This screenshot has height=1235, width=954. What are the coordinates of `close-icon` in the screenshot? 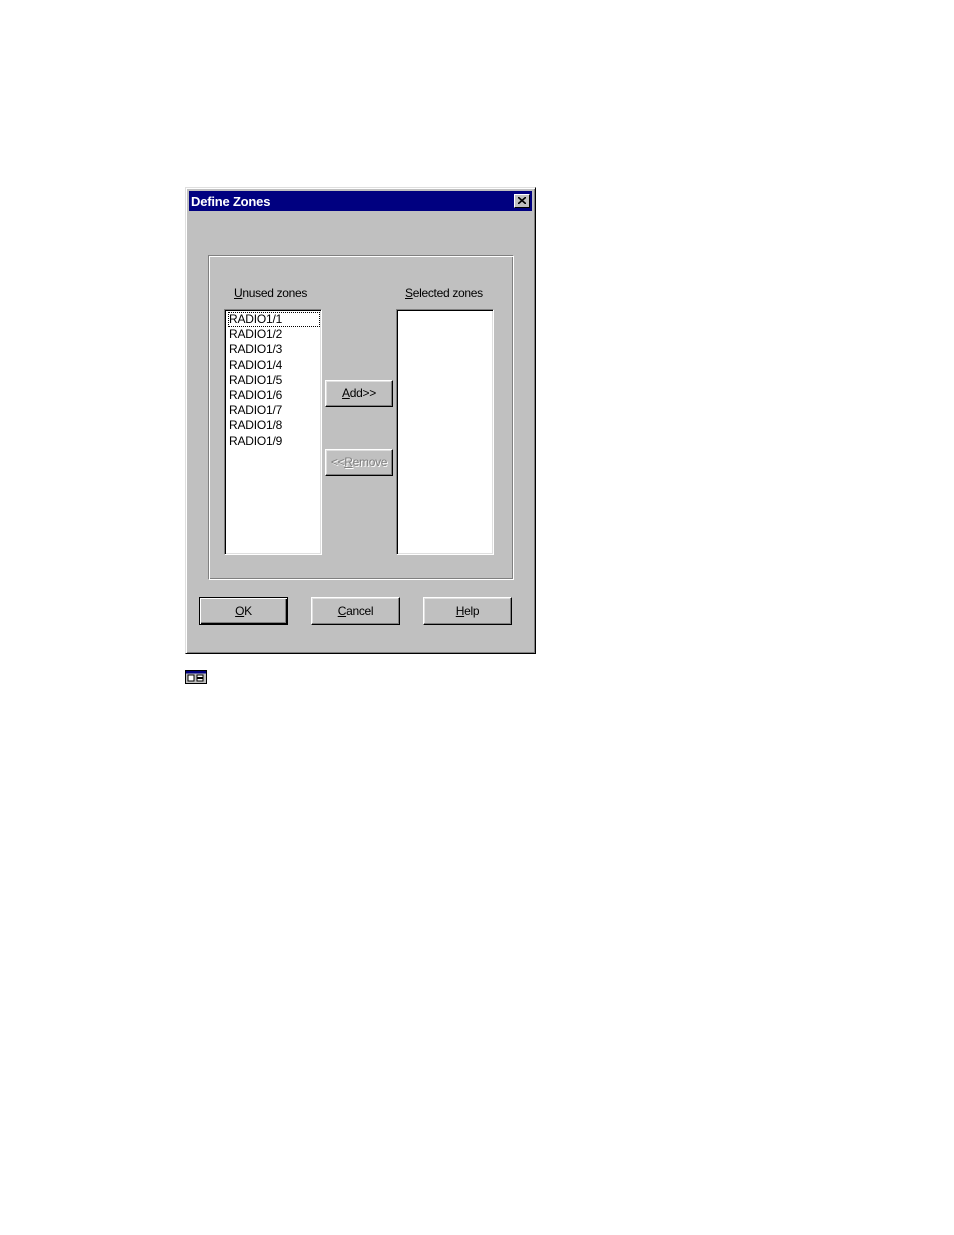 It's located at (522, 200).